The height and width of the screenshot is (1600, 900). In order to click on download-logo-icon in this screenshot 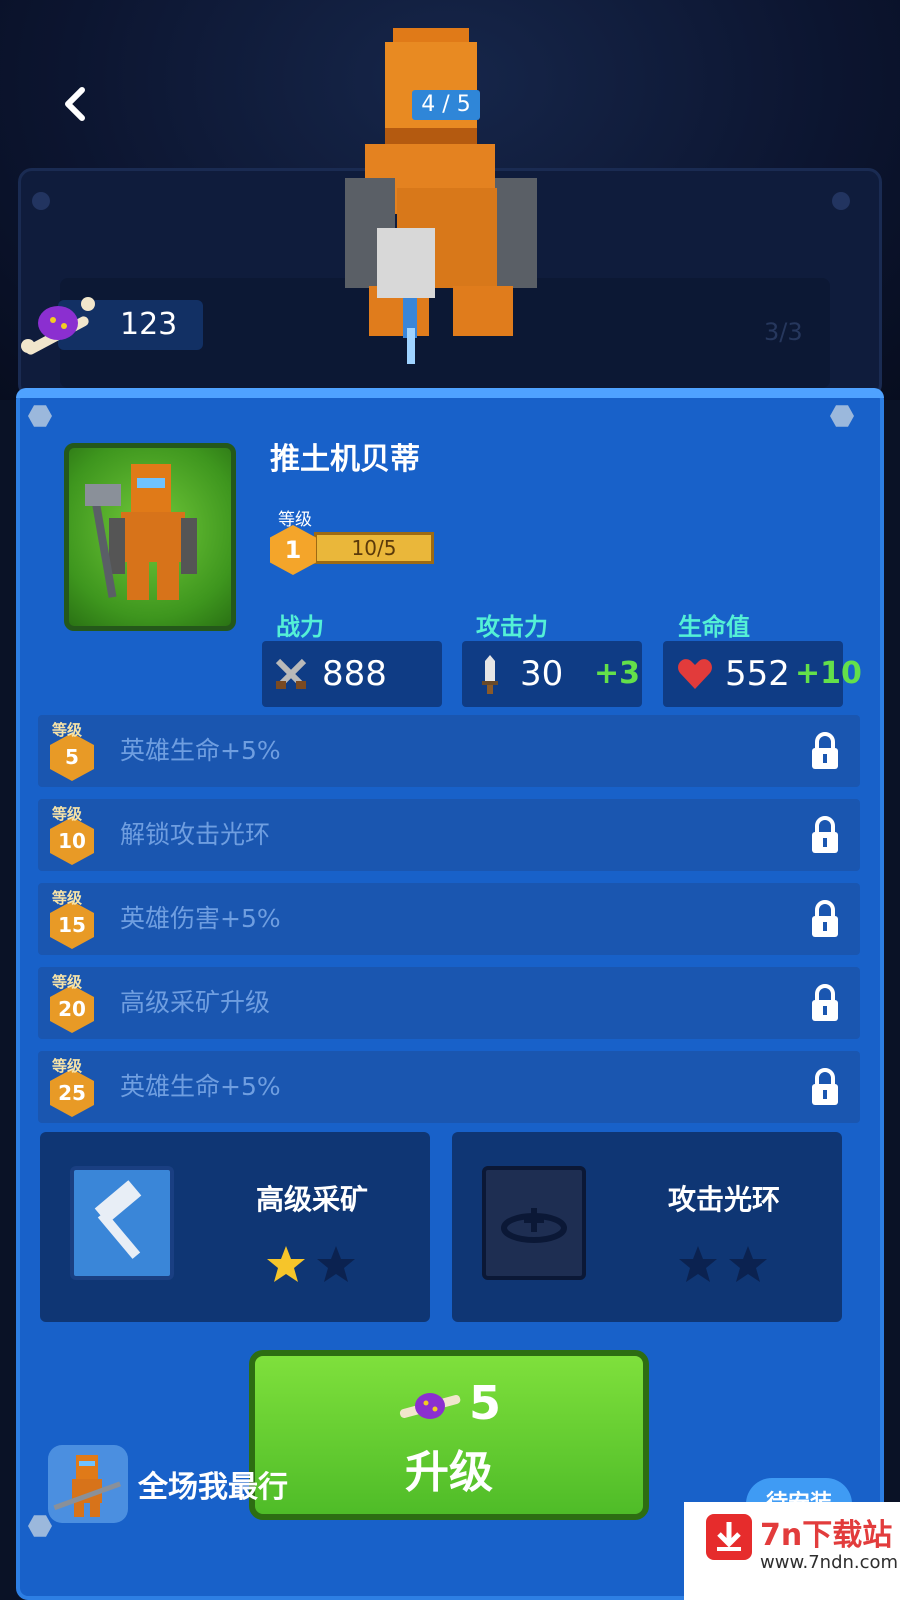, I will do `click(729, 1537)`.